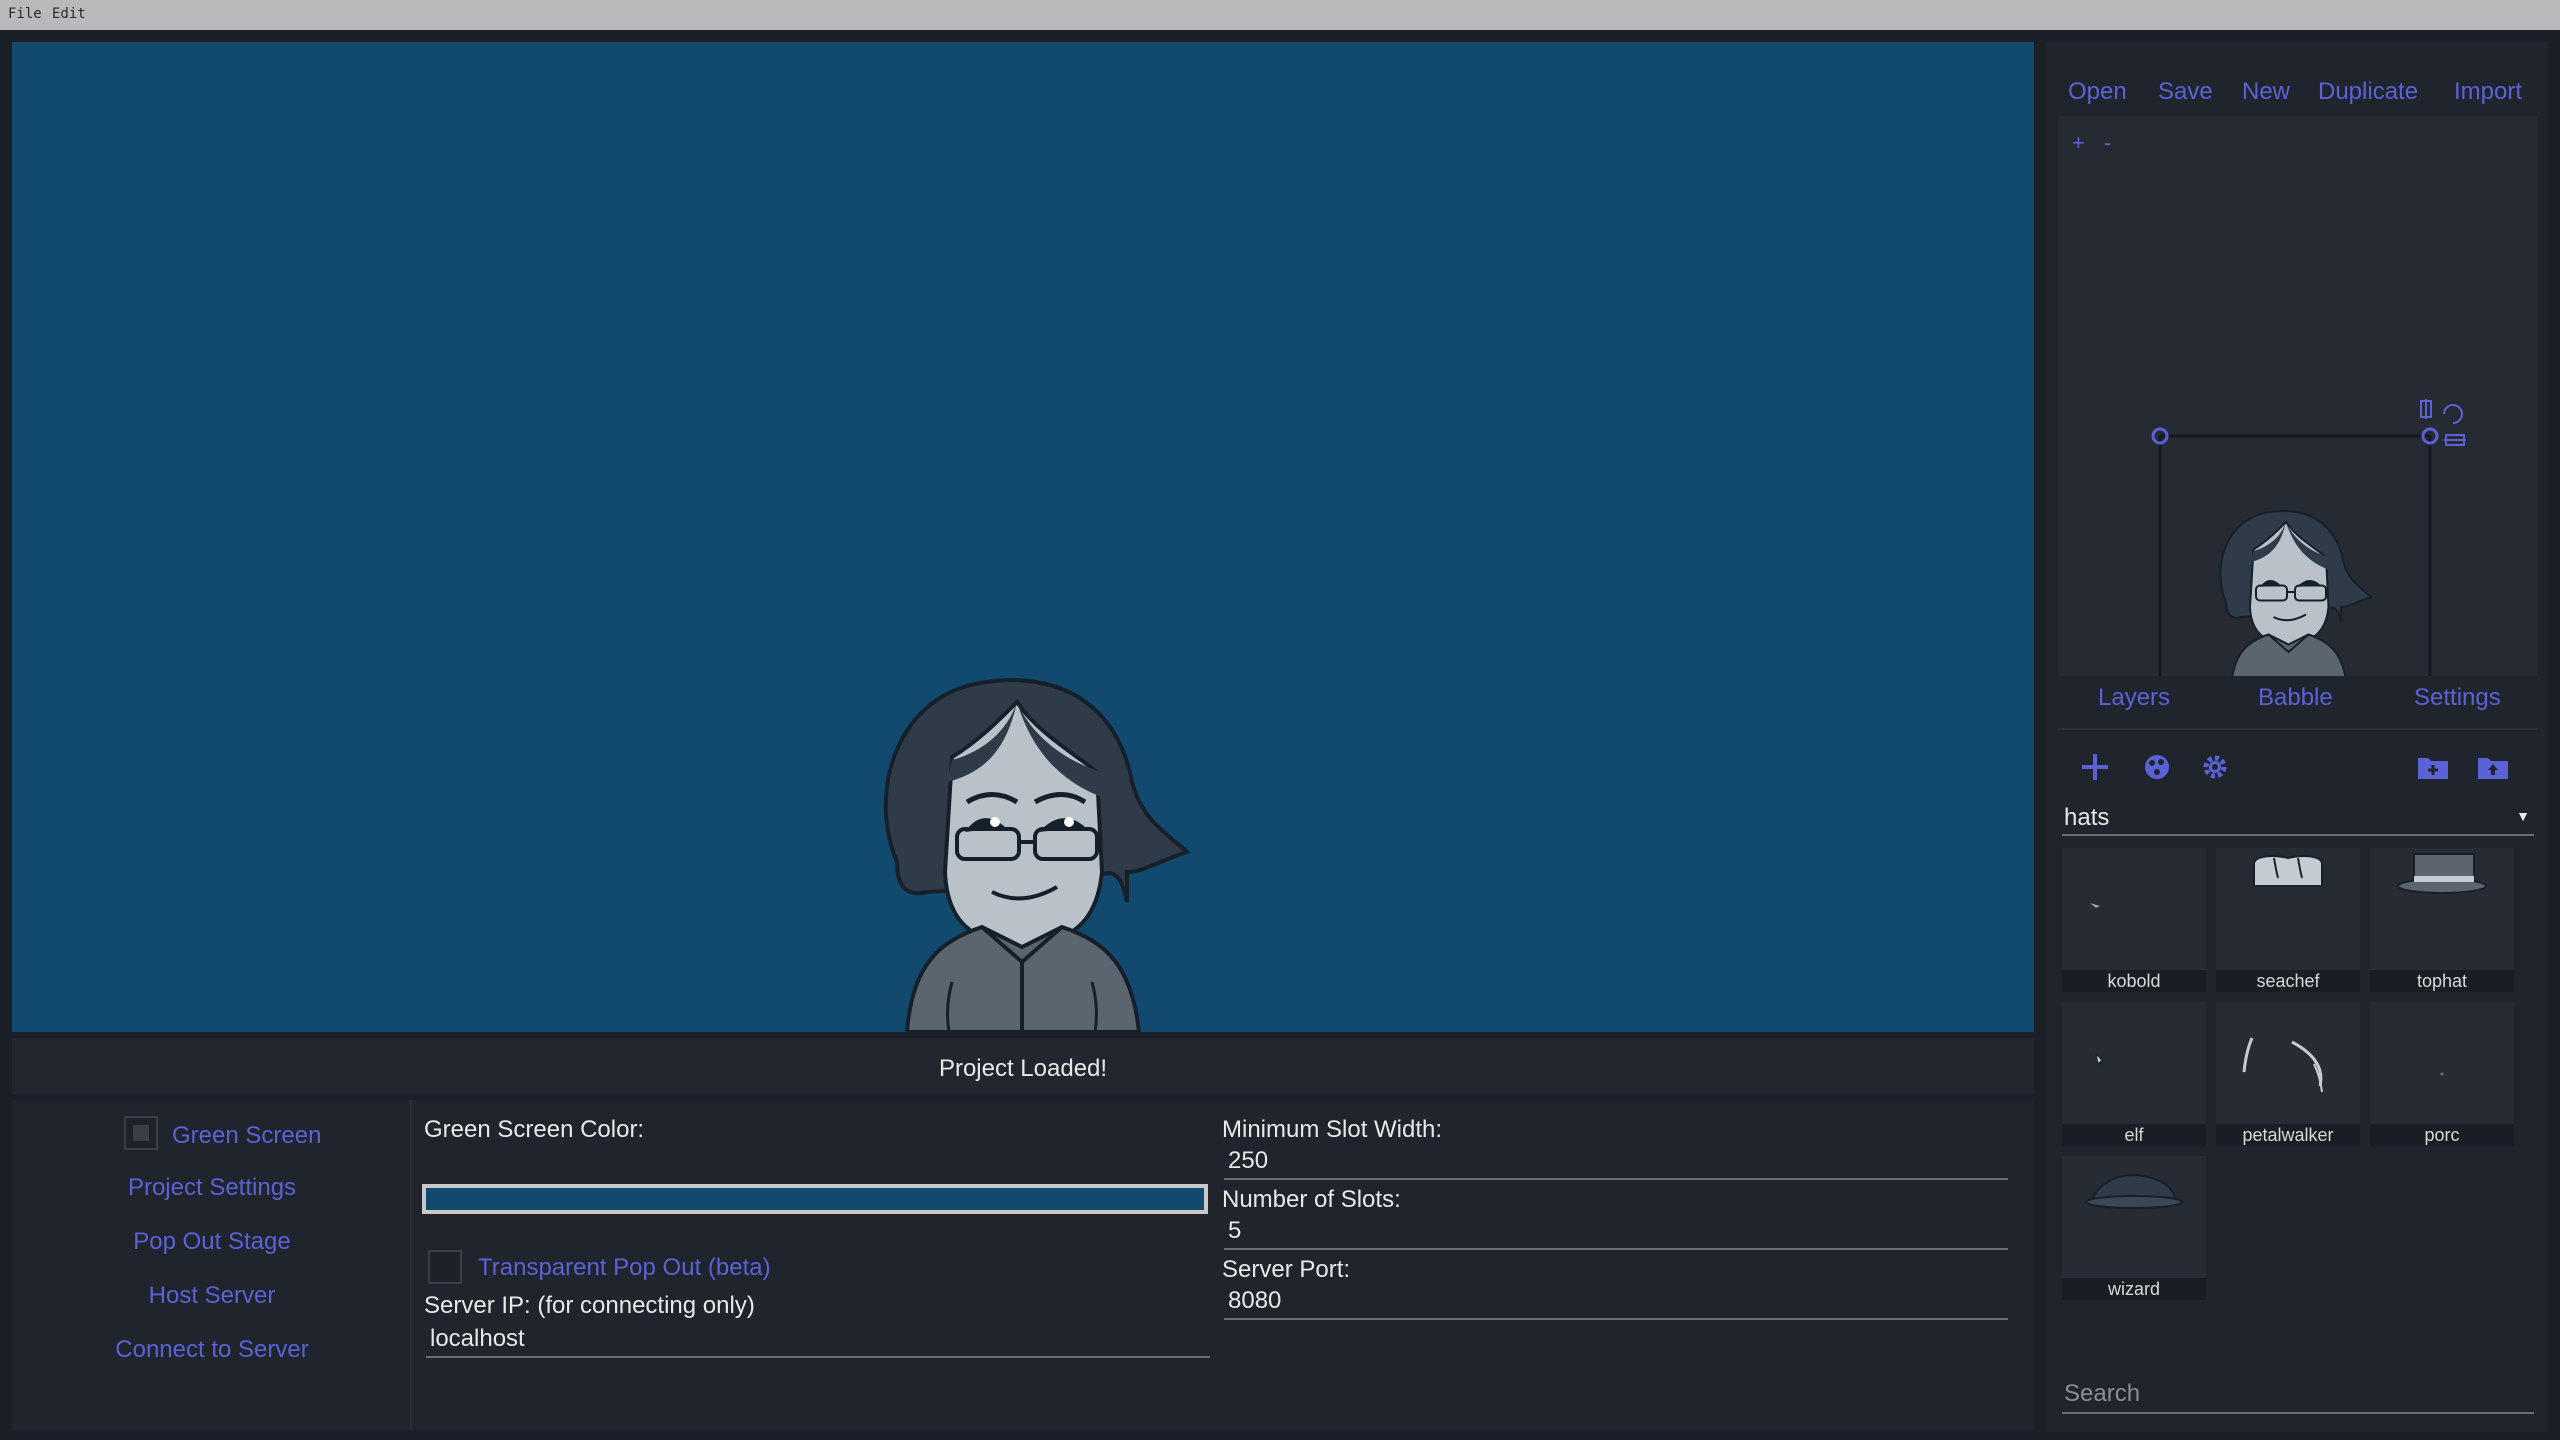  Describe the element at coordinates (2282, 1065) in the screenshot. I see `antenna-icon` at that location.